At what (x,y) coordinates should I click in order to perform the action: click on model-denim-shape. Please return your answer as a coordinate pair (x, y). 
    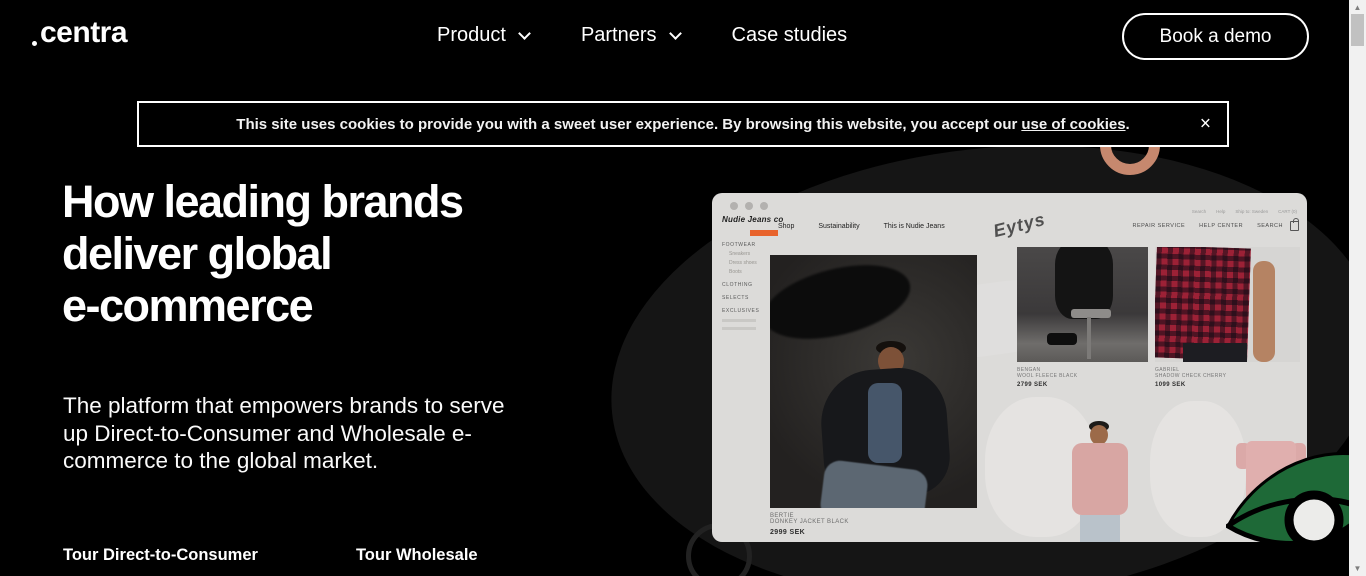
    Looking at the image, I should click on (885, 423).